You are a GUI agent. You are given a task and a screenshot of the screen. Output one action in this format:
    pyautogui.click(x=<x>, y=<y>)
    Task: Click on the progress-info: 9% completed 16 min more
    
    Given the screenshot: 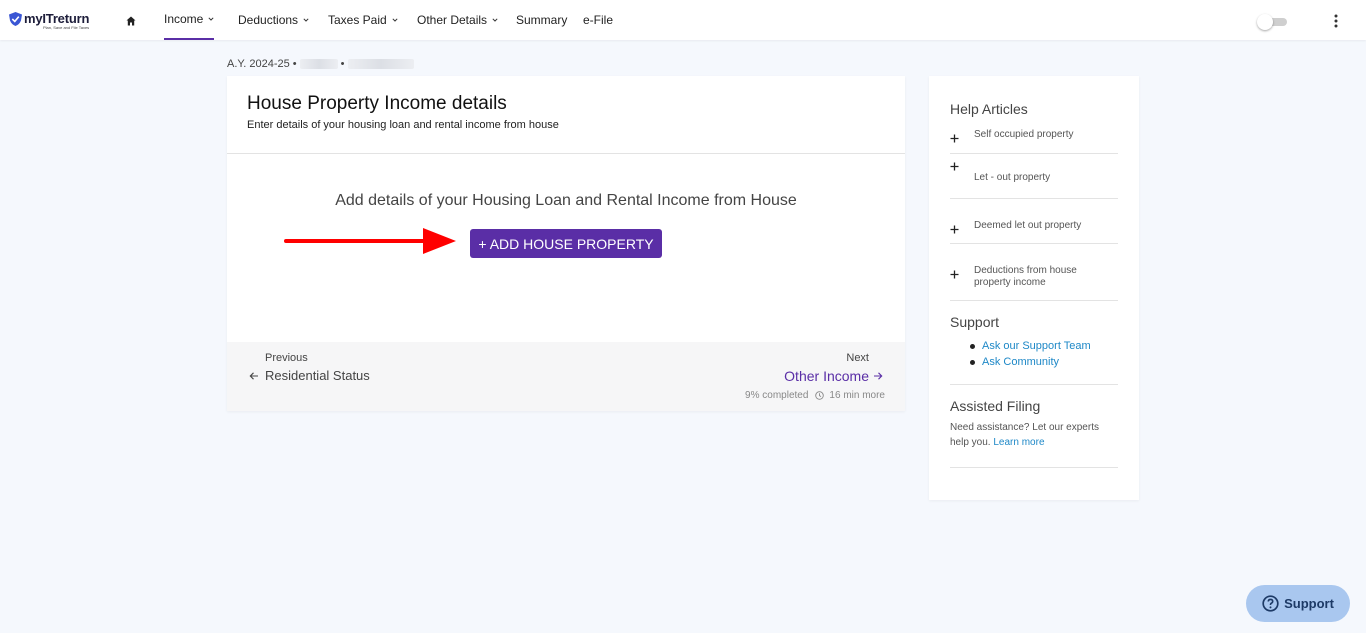 What is the action you would take?
    pyautogui.click(x=815, y=395)
    